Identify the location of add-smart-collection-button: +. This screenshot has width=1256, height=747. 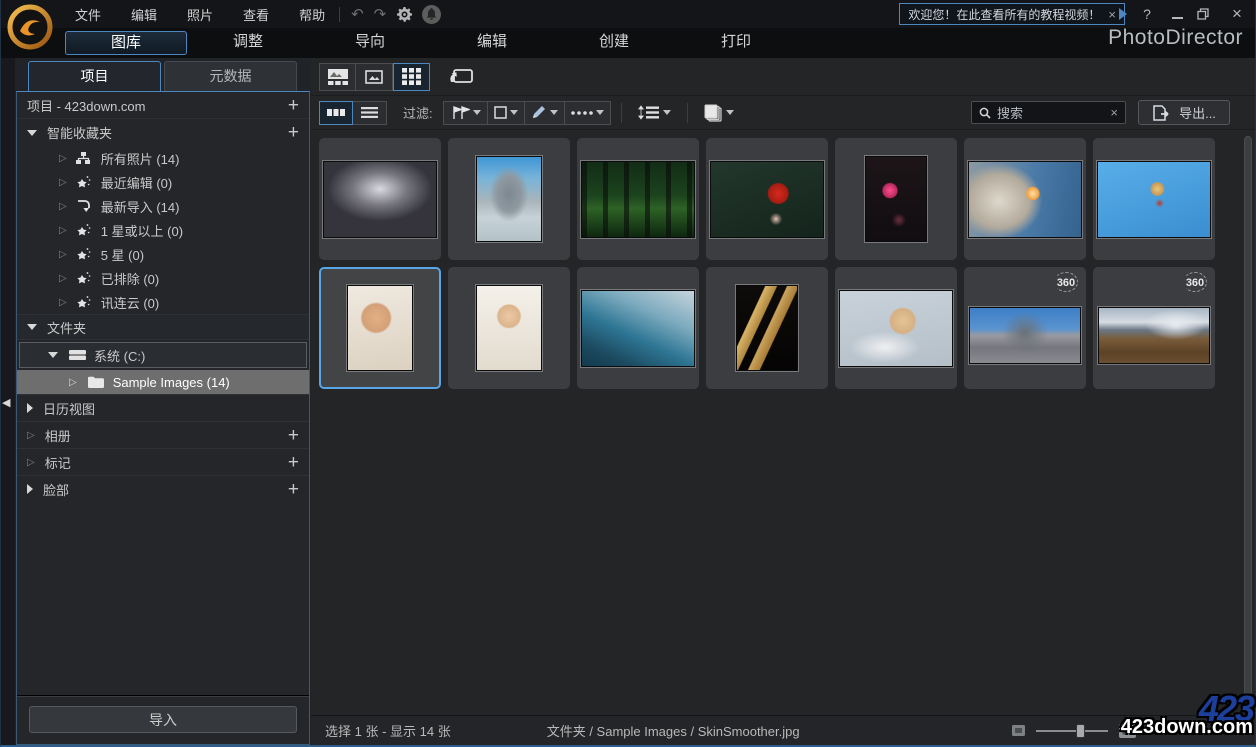
(293, 132).